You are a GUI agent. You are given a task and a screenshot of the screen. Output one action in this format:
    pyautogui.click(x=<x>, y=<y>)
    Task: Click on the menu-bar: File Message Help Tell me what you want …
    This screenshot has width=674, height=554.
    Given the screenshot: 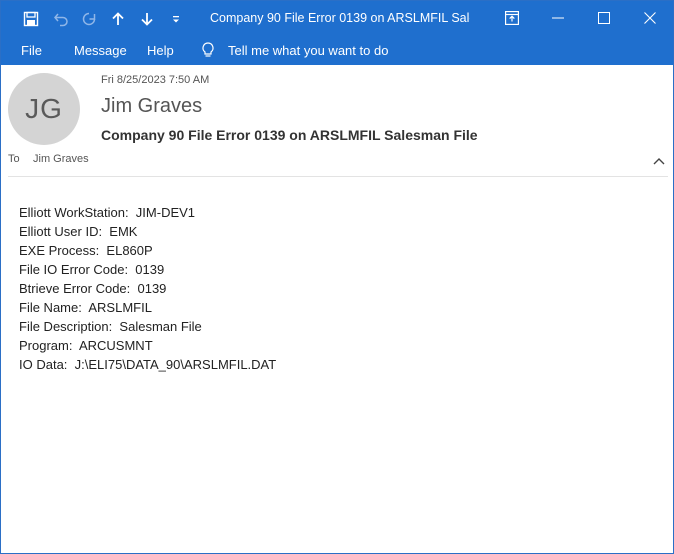 What is the action you would take?
    pyautogui.click(x=337, y=51)
    